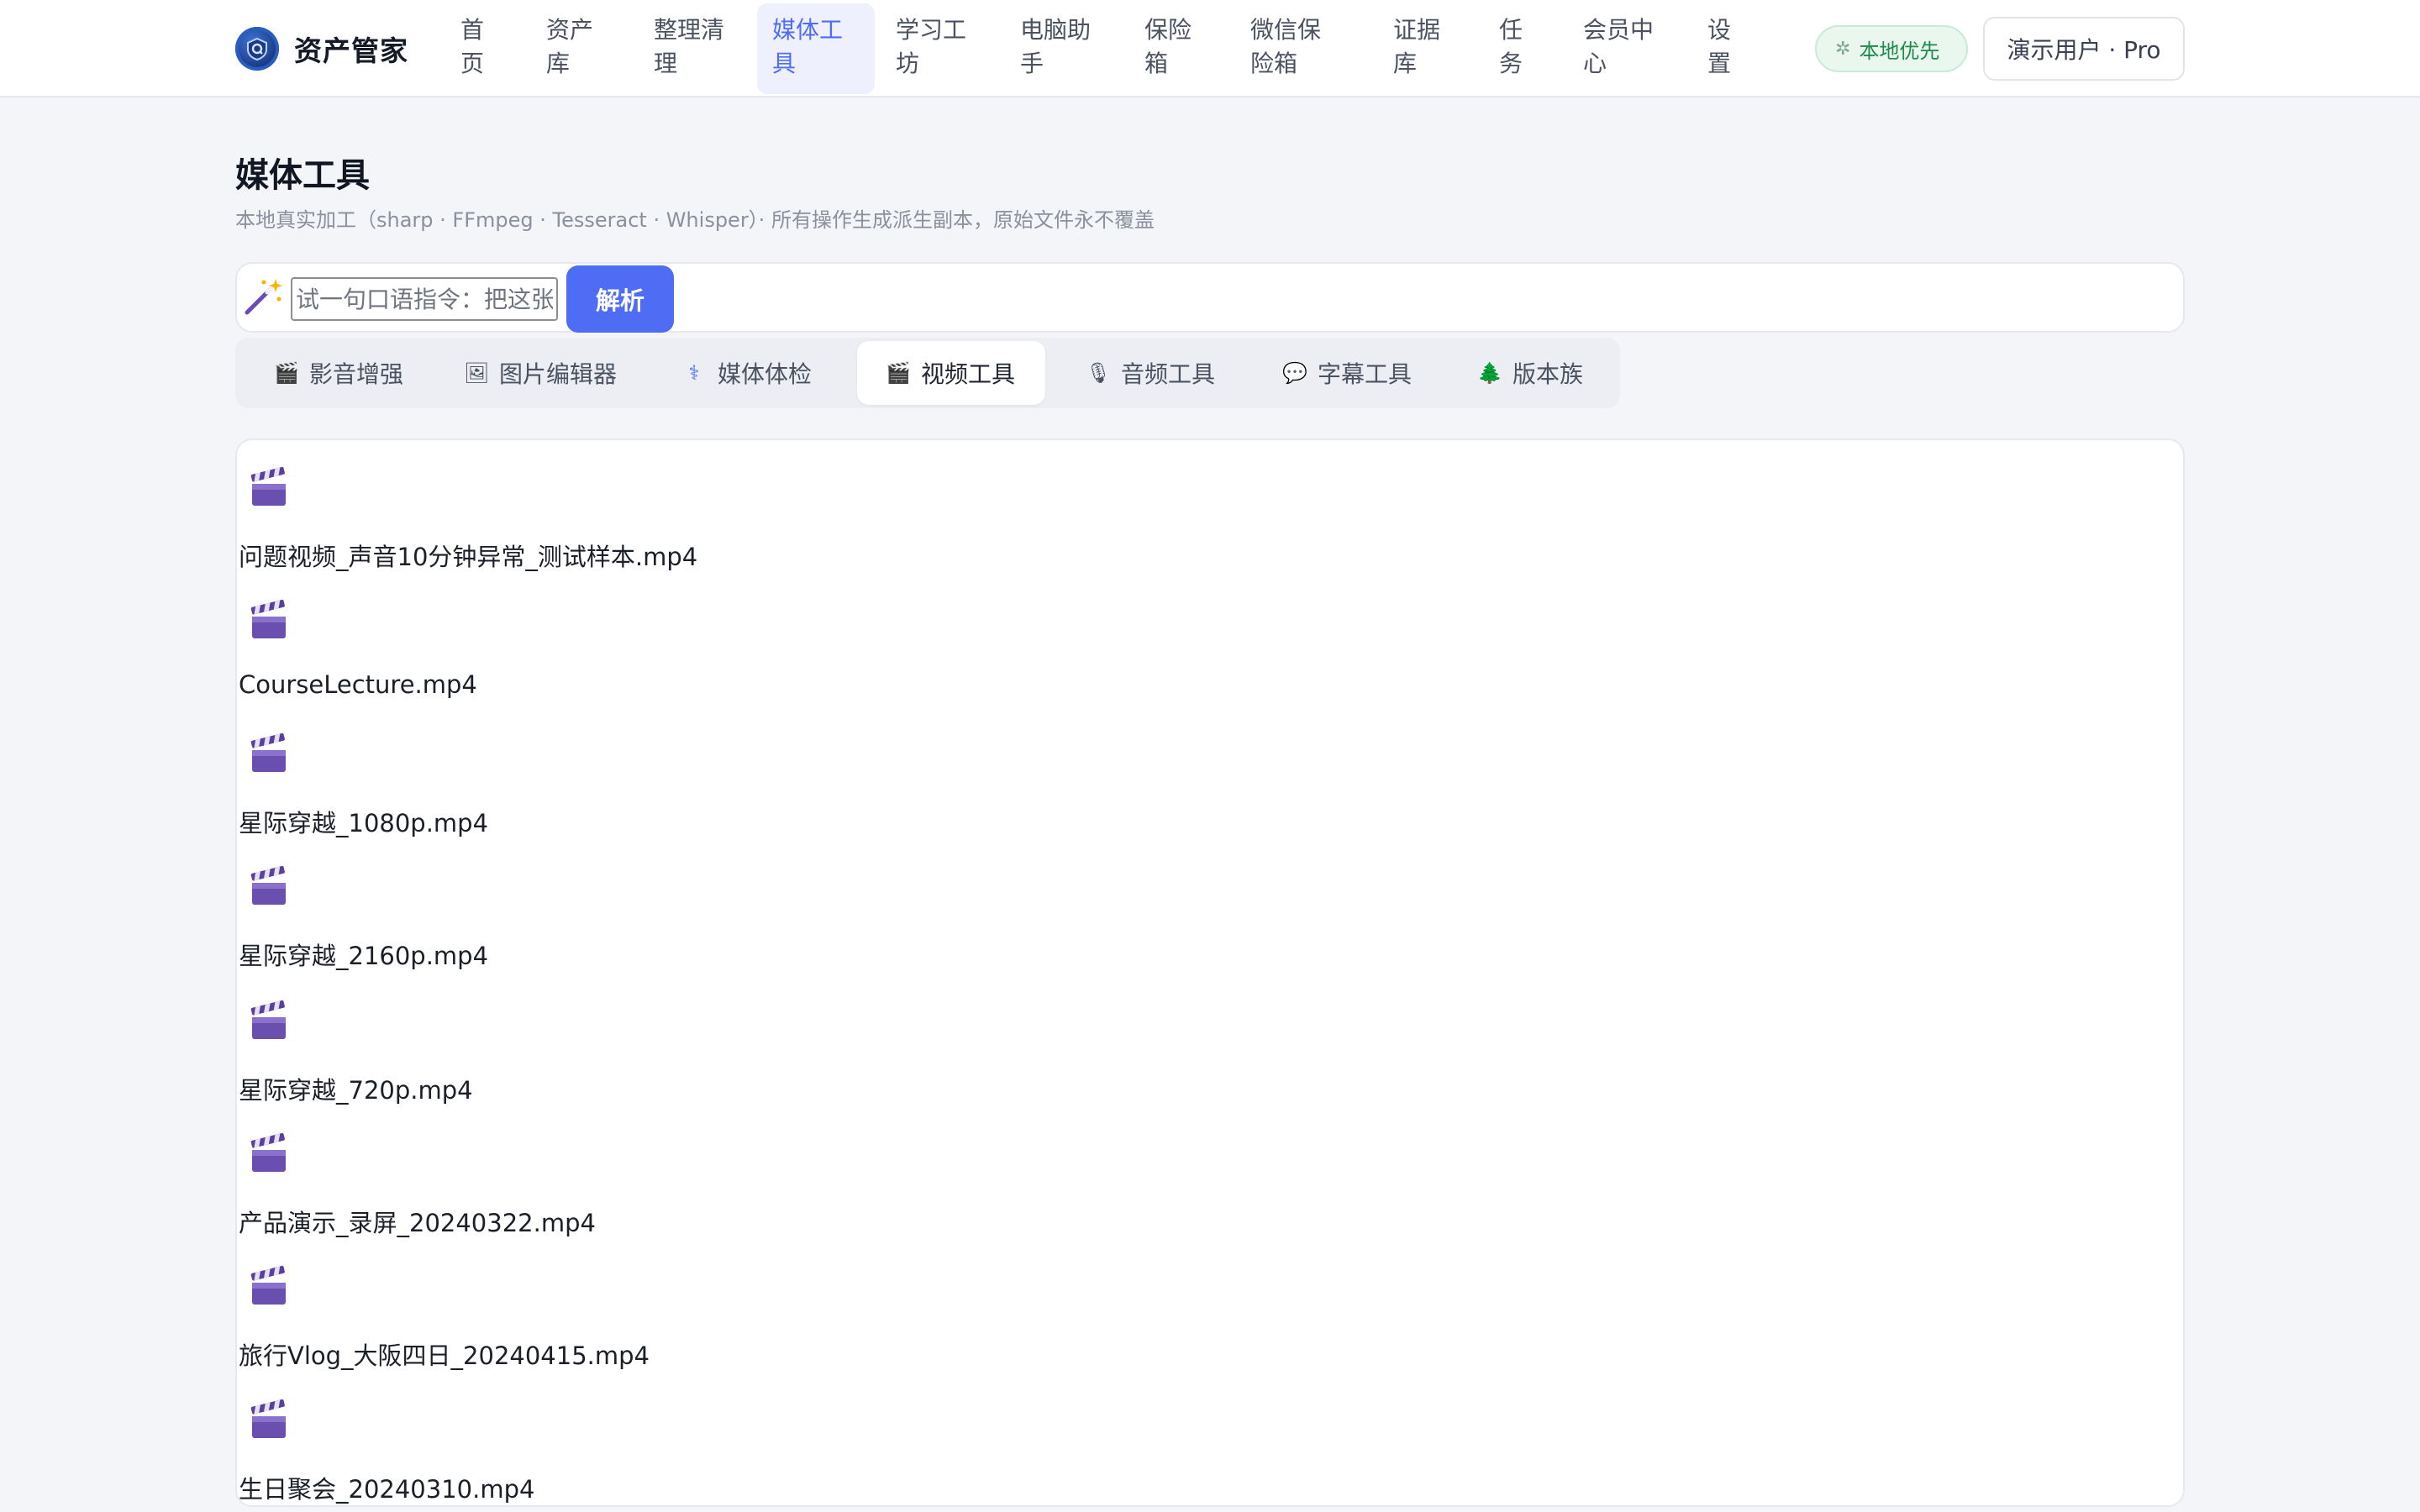  What do you see at coordinates (1156, 63) in the screenshot?
I see `nav-item-label: 箱` at bounding box center [1156, 63].